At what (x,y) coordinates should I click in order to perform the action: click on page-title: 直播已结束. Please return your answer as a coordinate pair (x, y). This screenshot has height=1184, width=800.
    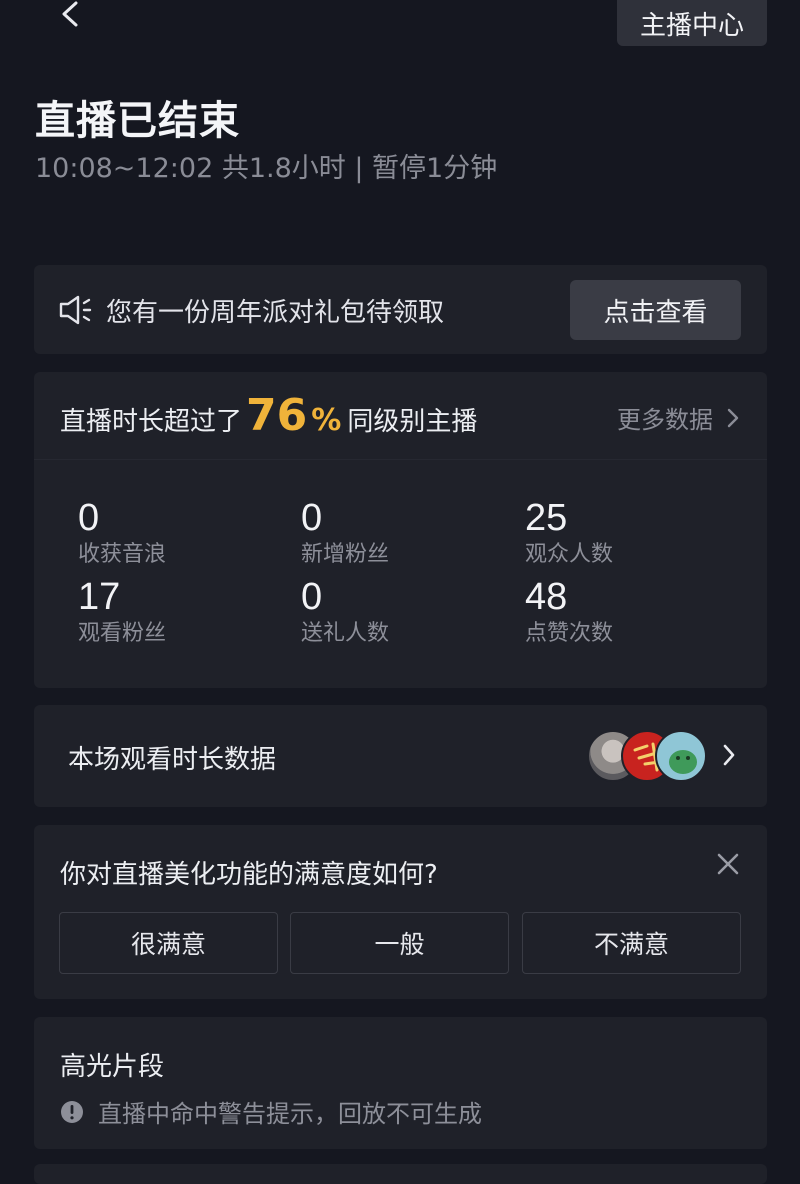
    Looking at the image, I should click on (137, 121).